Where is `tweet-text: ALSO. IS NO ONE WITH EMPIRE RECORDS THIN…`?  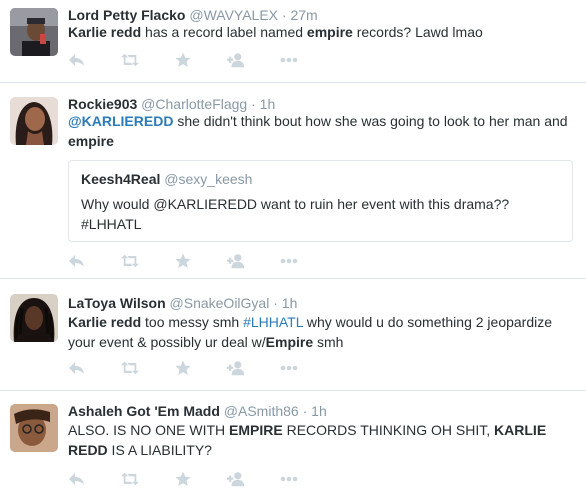 tweet-text: ALSO. IS NO ONE WITH EMPIRE RECORDS THIN… is located at coordinates (320, 440).